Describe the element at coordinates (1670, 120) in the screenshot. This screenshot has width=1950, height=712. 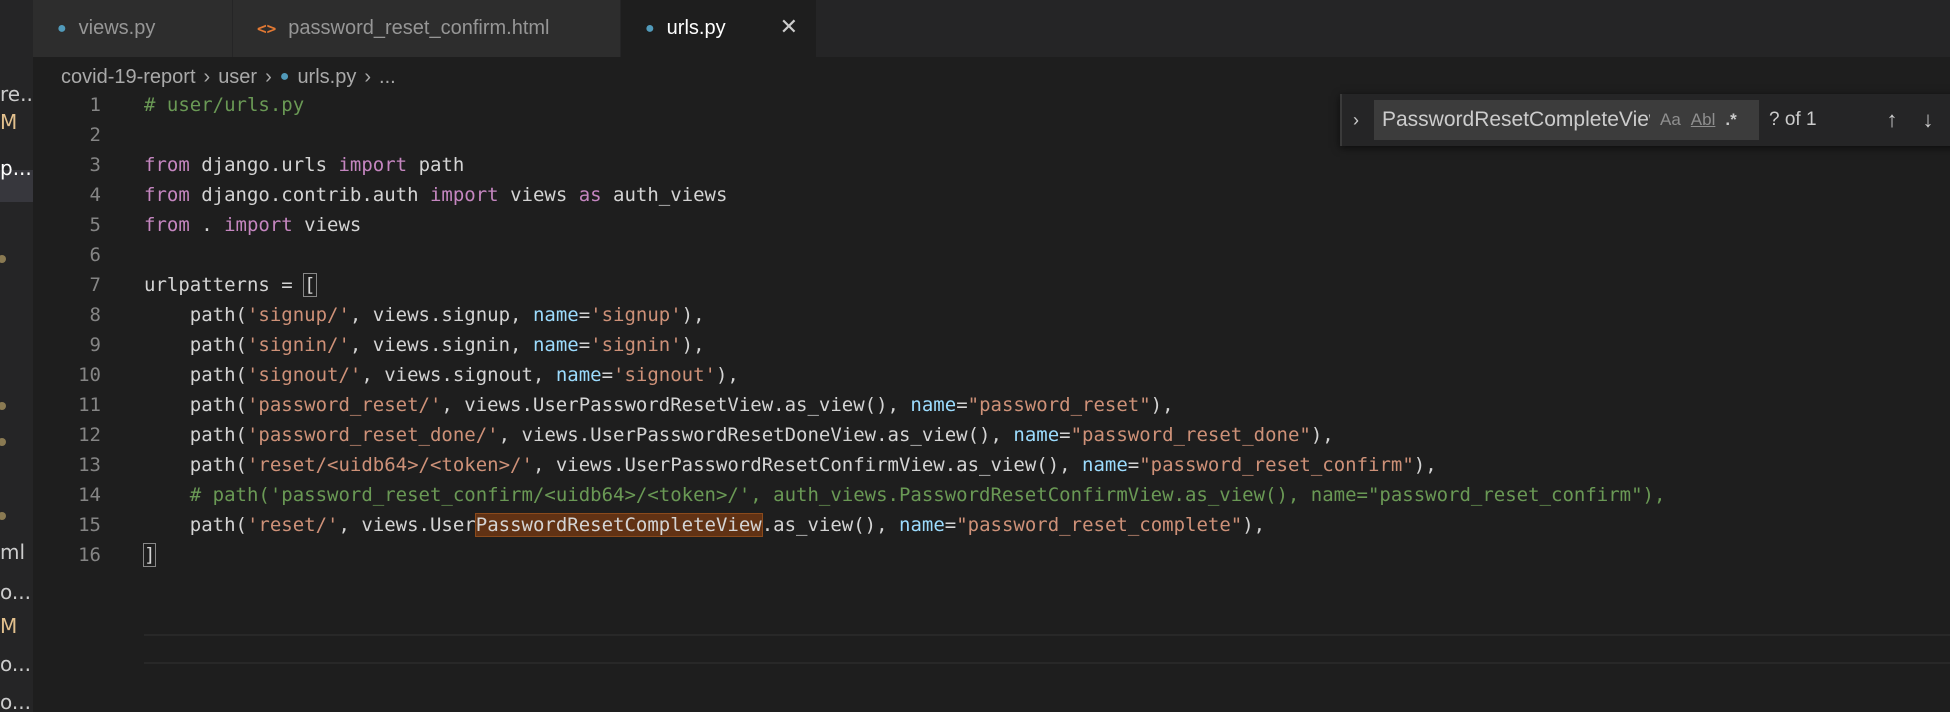
I see `match-case-icon: Aa` at that location.